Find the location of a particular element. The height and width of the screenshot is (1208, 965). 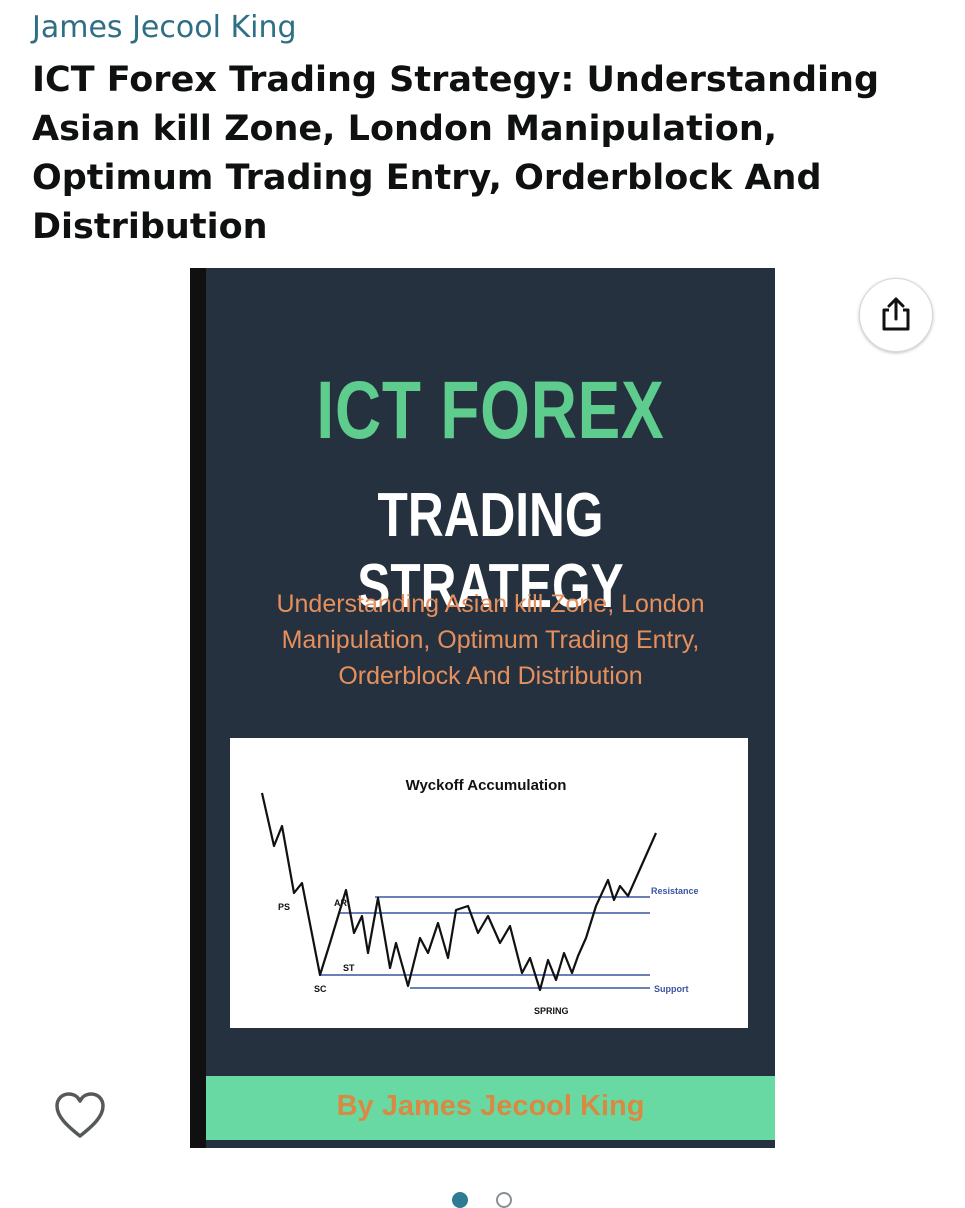

carousel-dot is located at coordinates (504, 1200).